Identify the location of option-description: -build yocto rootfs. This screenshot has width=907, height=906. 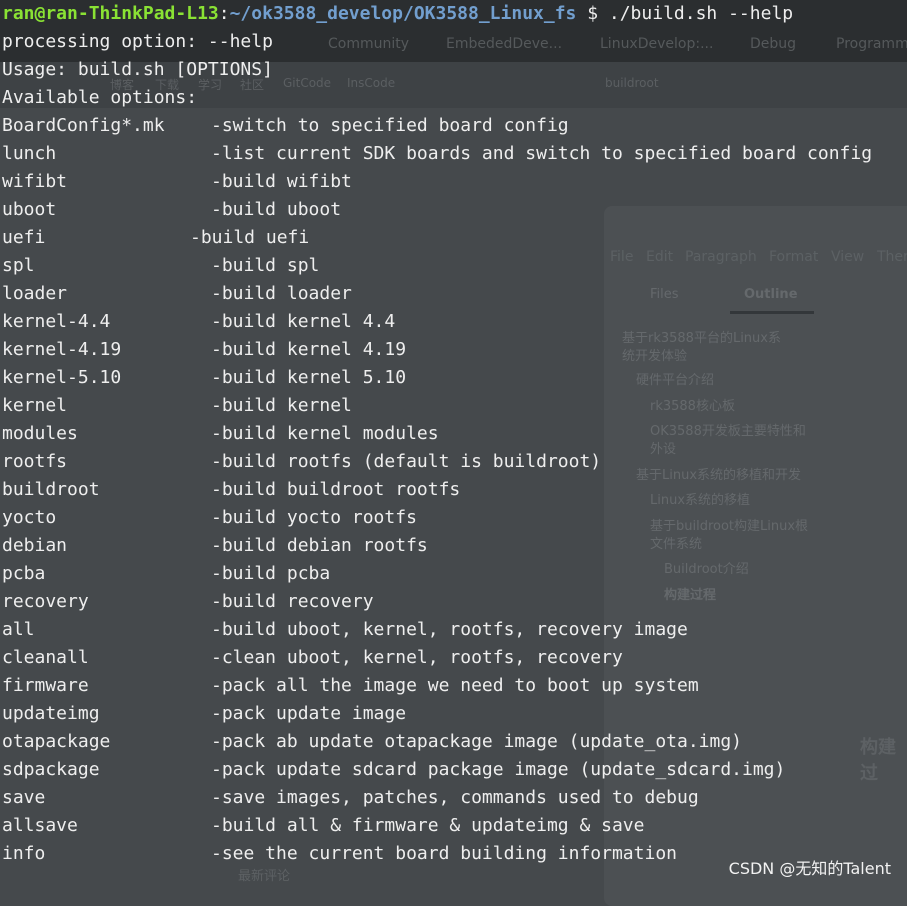
(314, 517).